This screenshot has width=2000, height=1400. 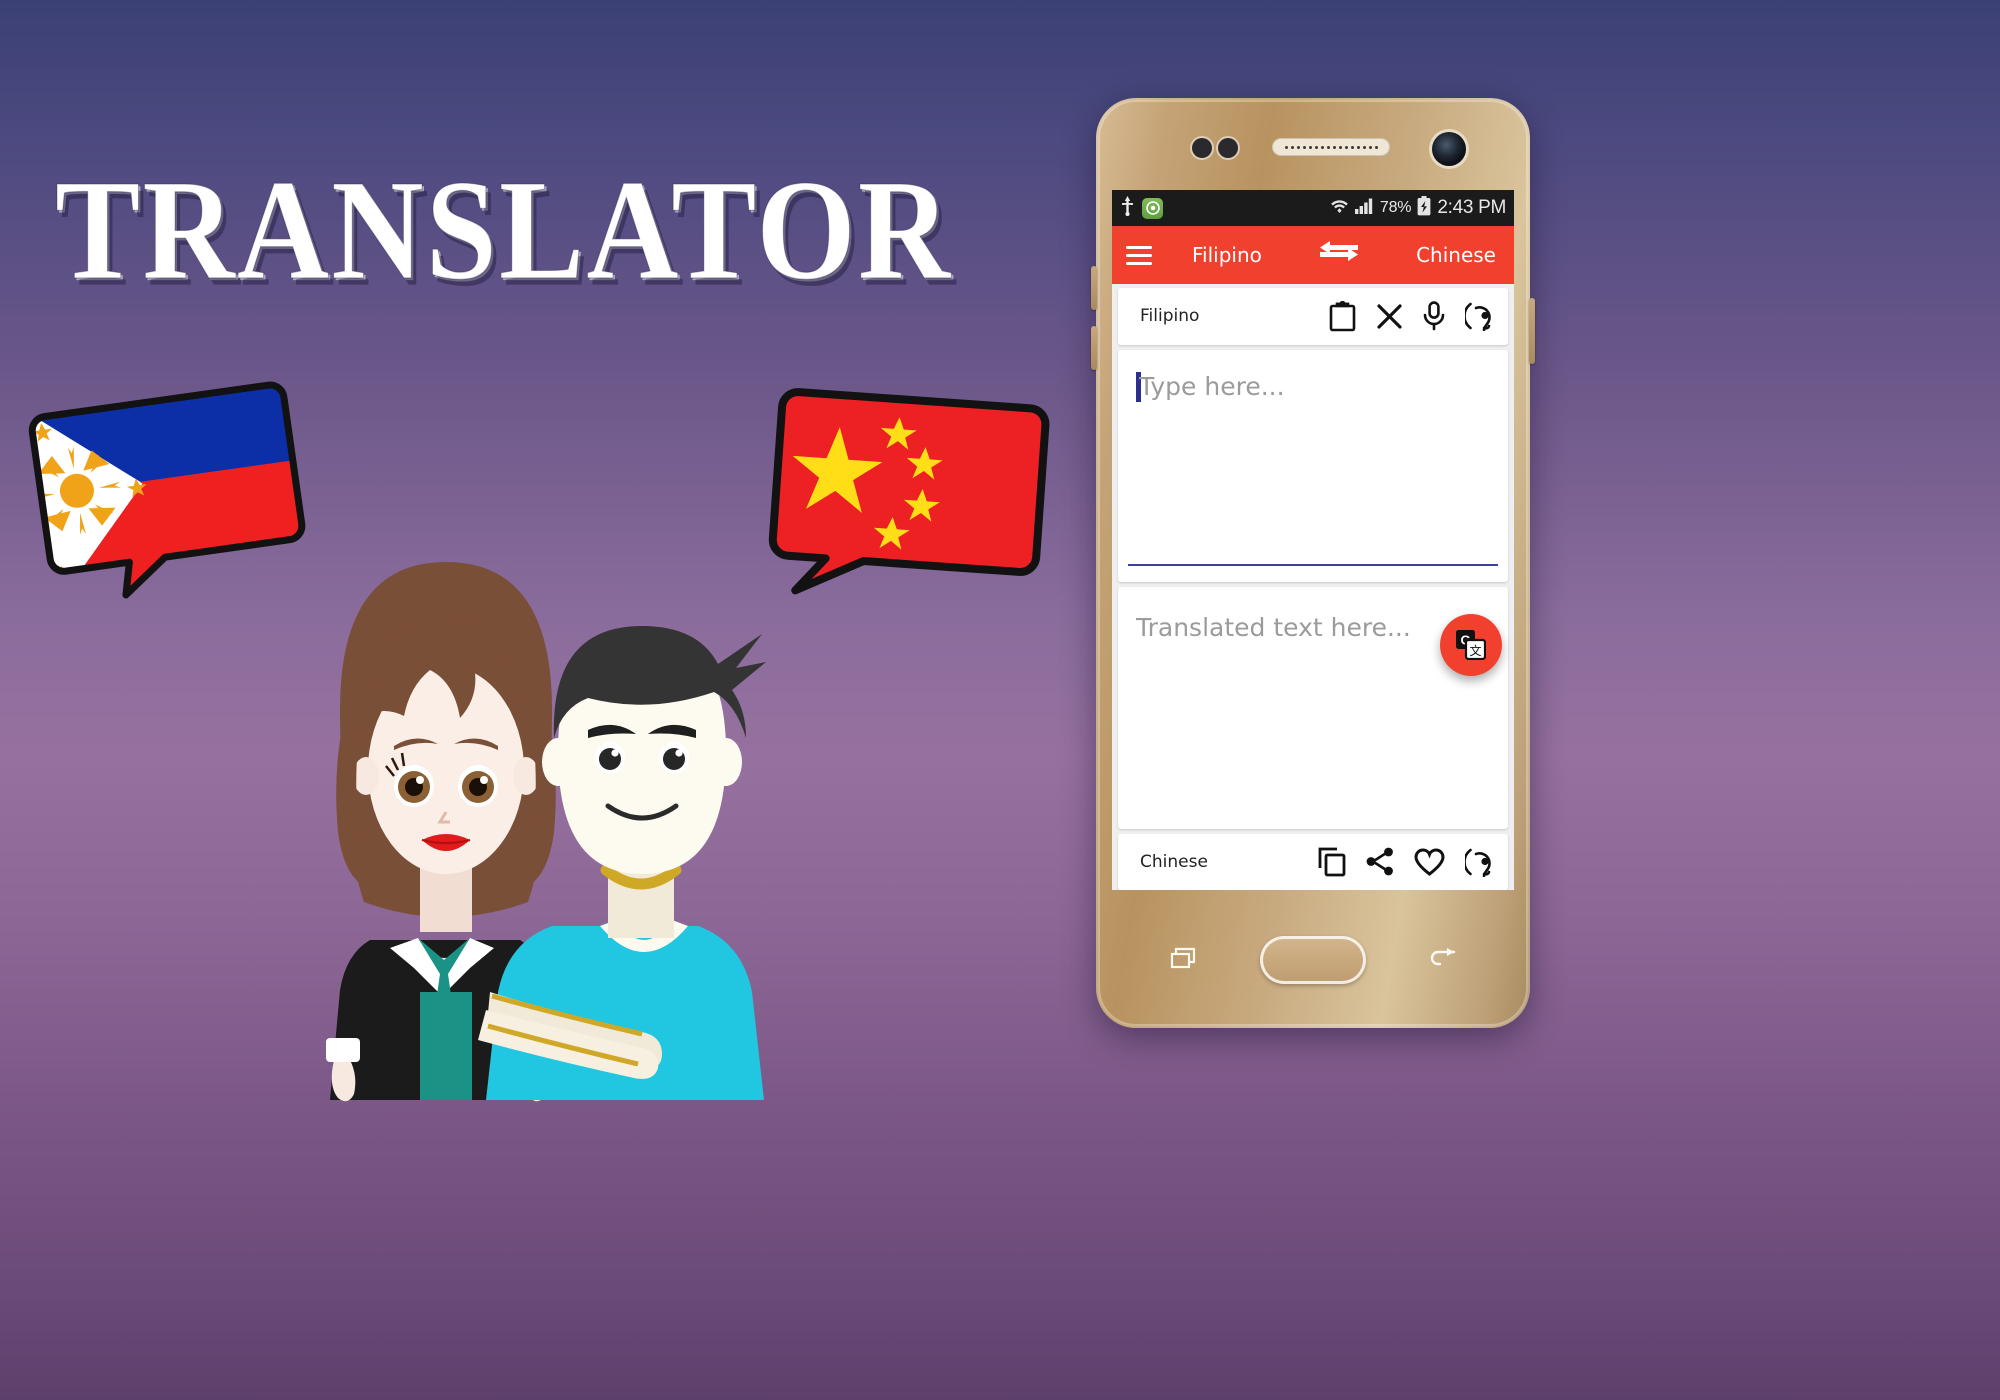 What do you see at coordinates (1342, 316) in the screenshot?
I see `paste-clipboard-icon` at bounding box center [1342, 316].